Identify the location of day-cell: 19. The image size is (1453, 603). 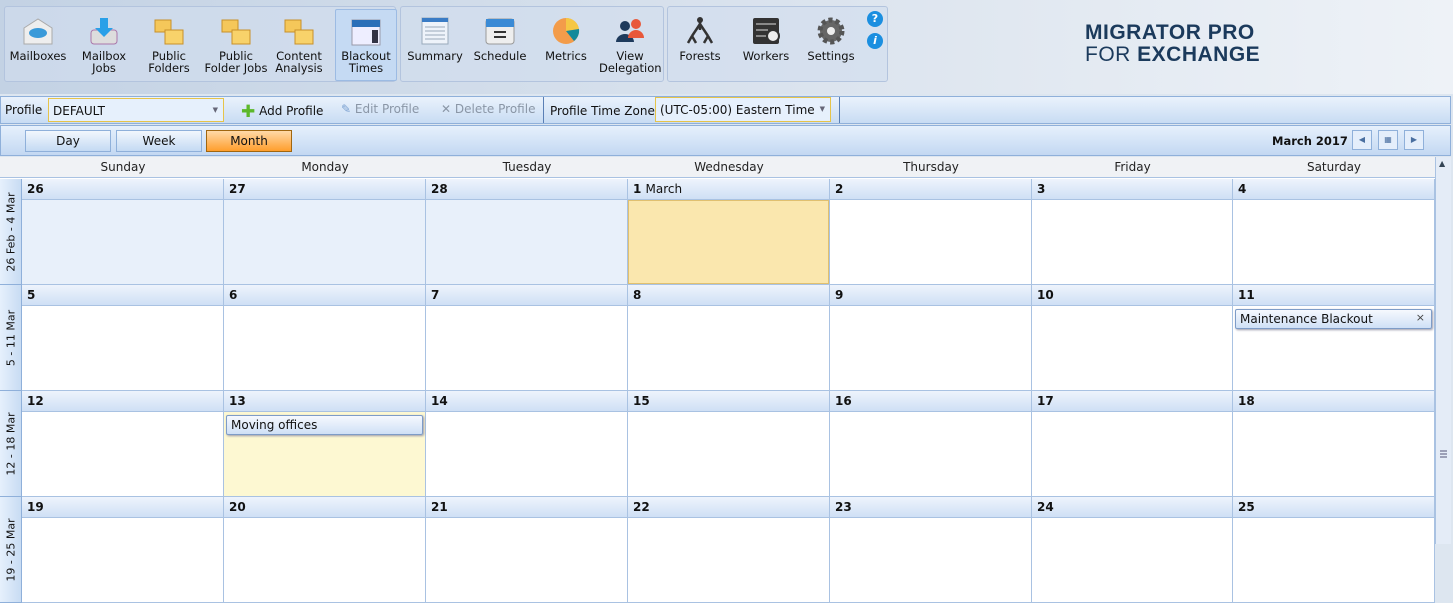
(123, 550).